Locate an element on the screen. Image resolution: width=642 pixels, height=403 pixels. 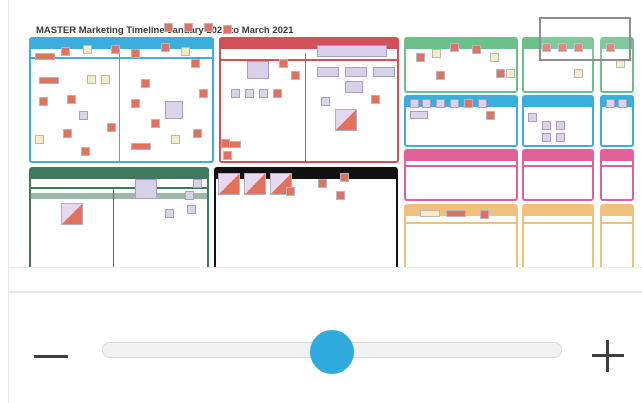
frame-green-light is located at coordinates (461, 65).